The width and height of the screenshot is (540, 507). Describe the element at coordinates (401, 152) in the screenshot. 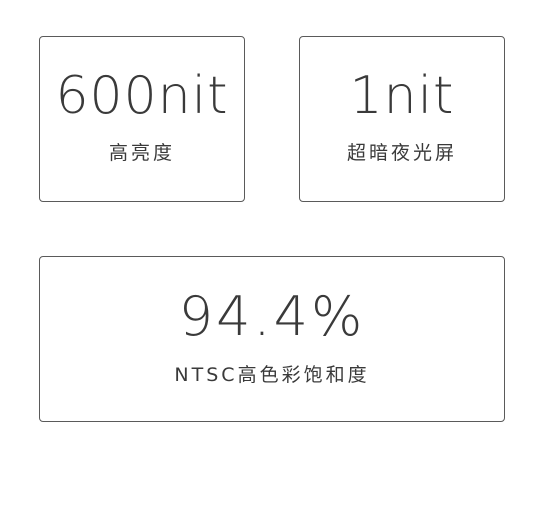

I see `night-screen-label: 超暗夜光屏` at that location.